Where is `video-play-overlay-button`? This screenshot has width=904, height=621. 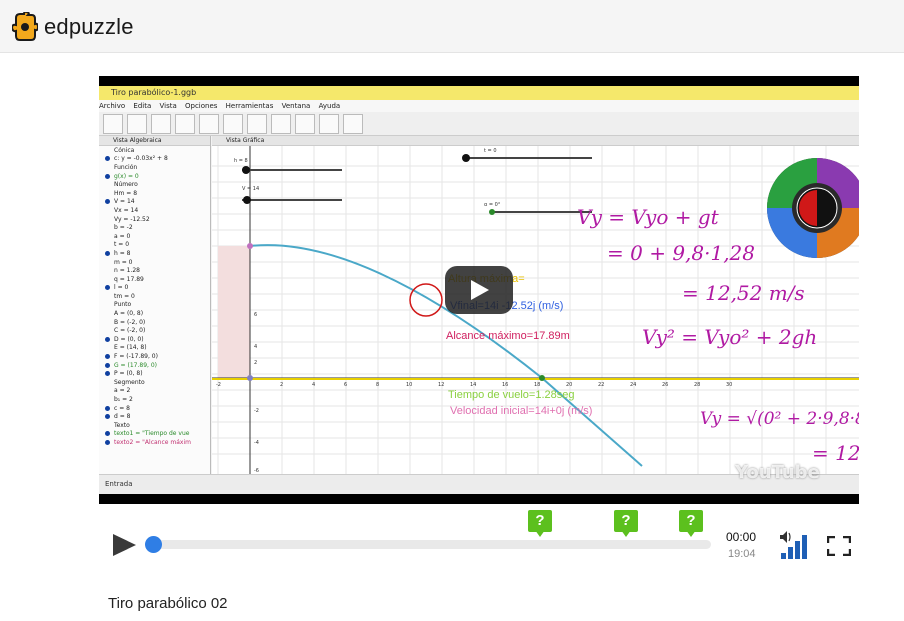
video-play-overlay-button is located at coordinates (479, 290).